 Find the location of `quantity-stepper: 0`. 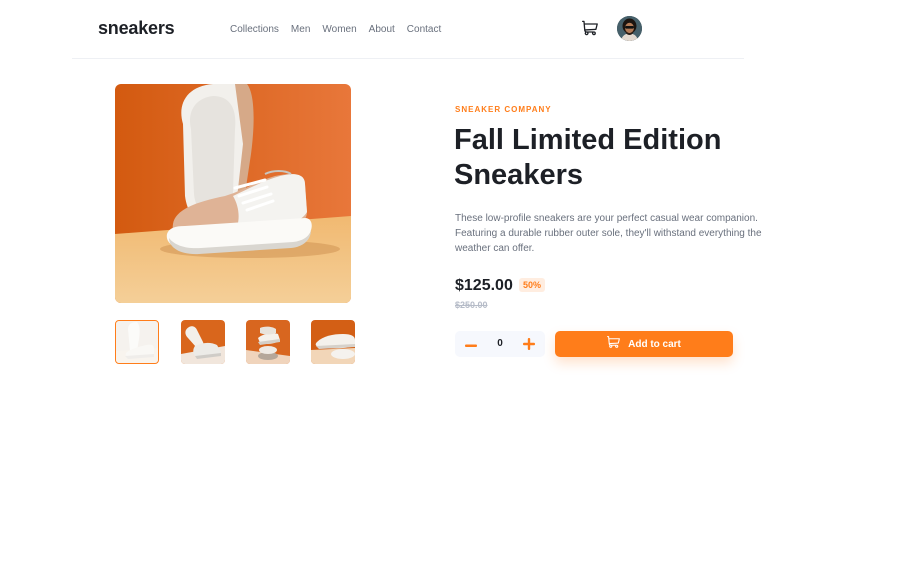

quantity-stepper: 0 is located at coordinates (500, 344).